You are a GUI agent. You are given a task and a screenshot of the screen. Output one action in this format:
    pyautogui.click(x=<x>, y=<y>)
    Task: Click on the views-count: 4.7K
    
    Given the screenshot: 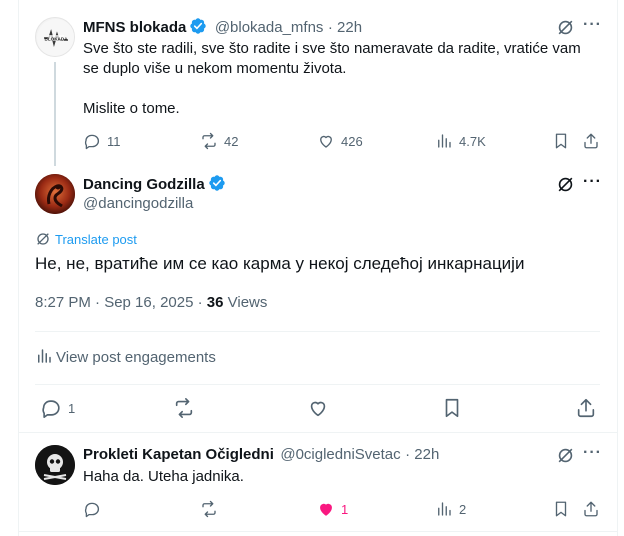 What is the action you would take?
    pyautogui.click(x=472, y=141)
    